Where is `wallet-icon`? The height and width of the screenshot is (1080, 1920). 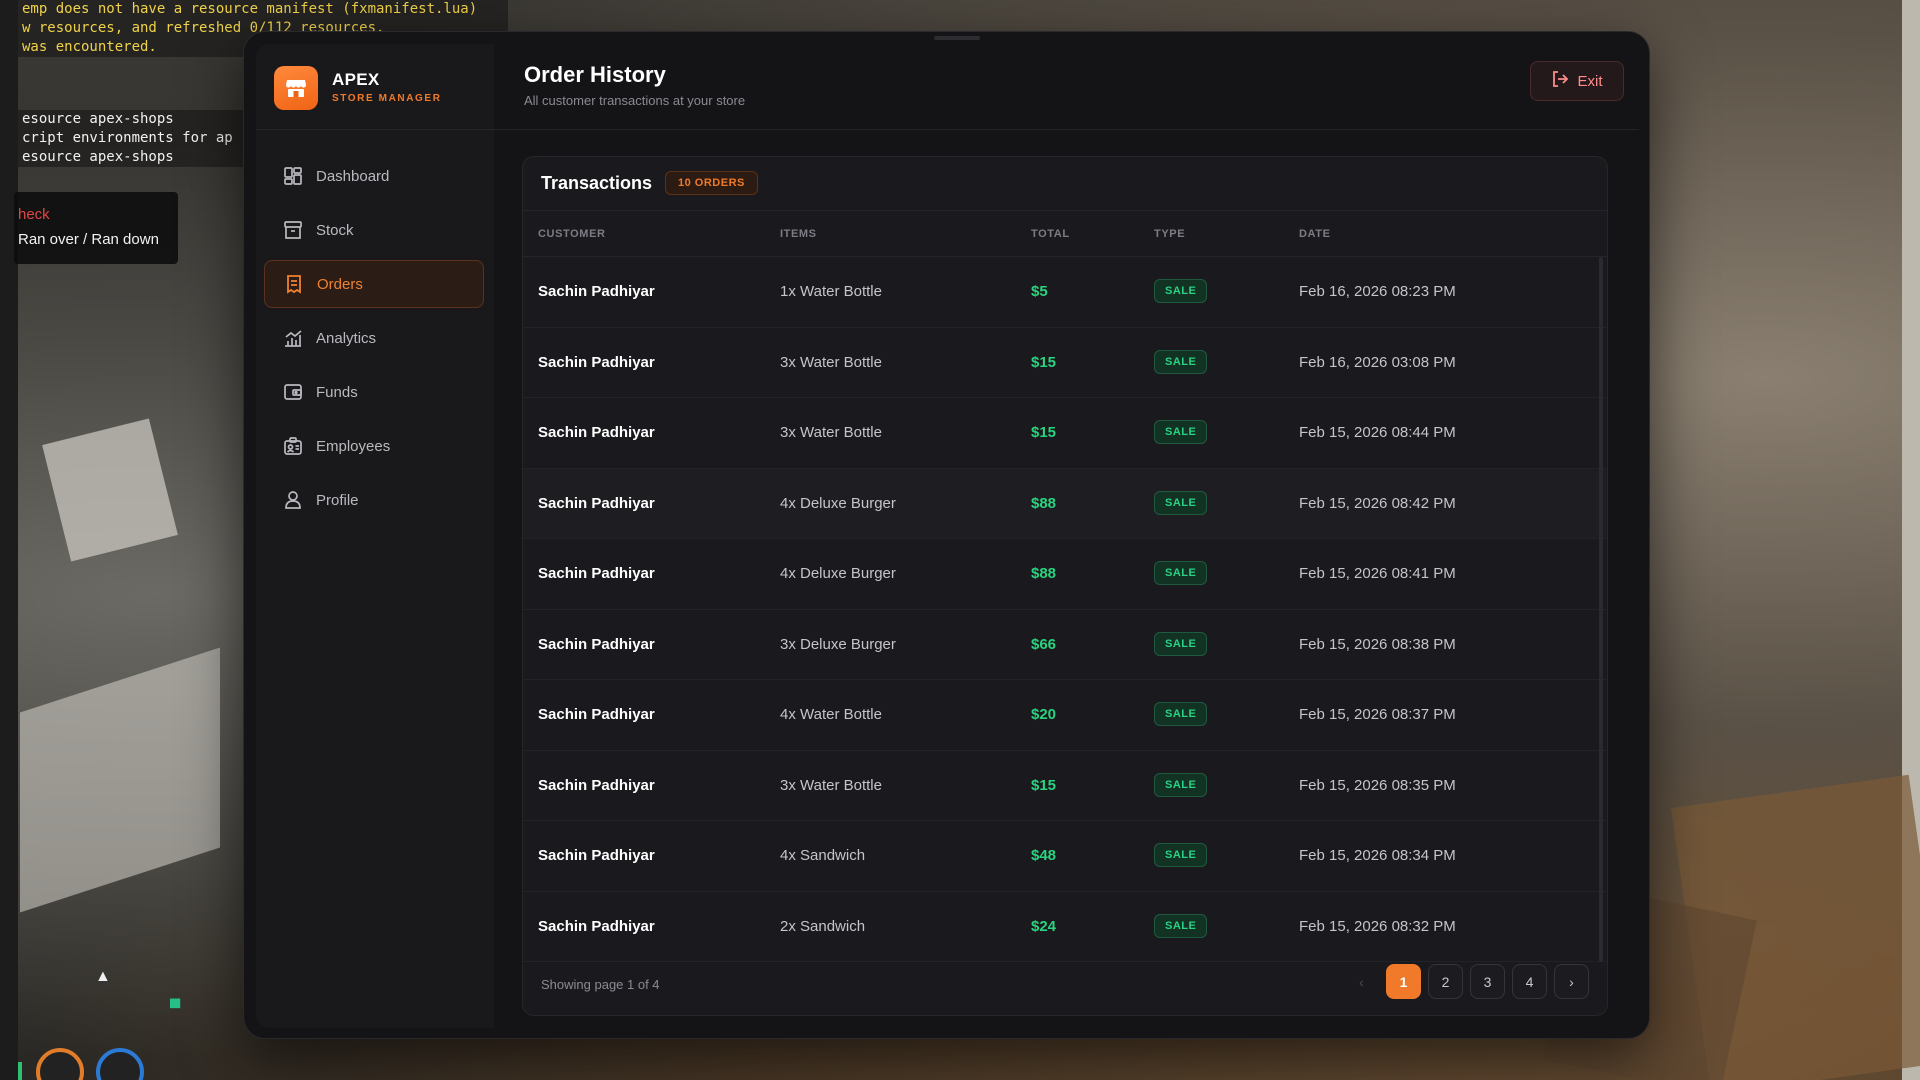
wallet-icon is located at coordinates (293, 392).